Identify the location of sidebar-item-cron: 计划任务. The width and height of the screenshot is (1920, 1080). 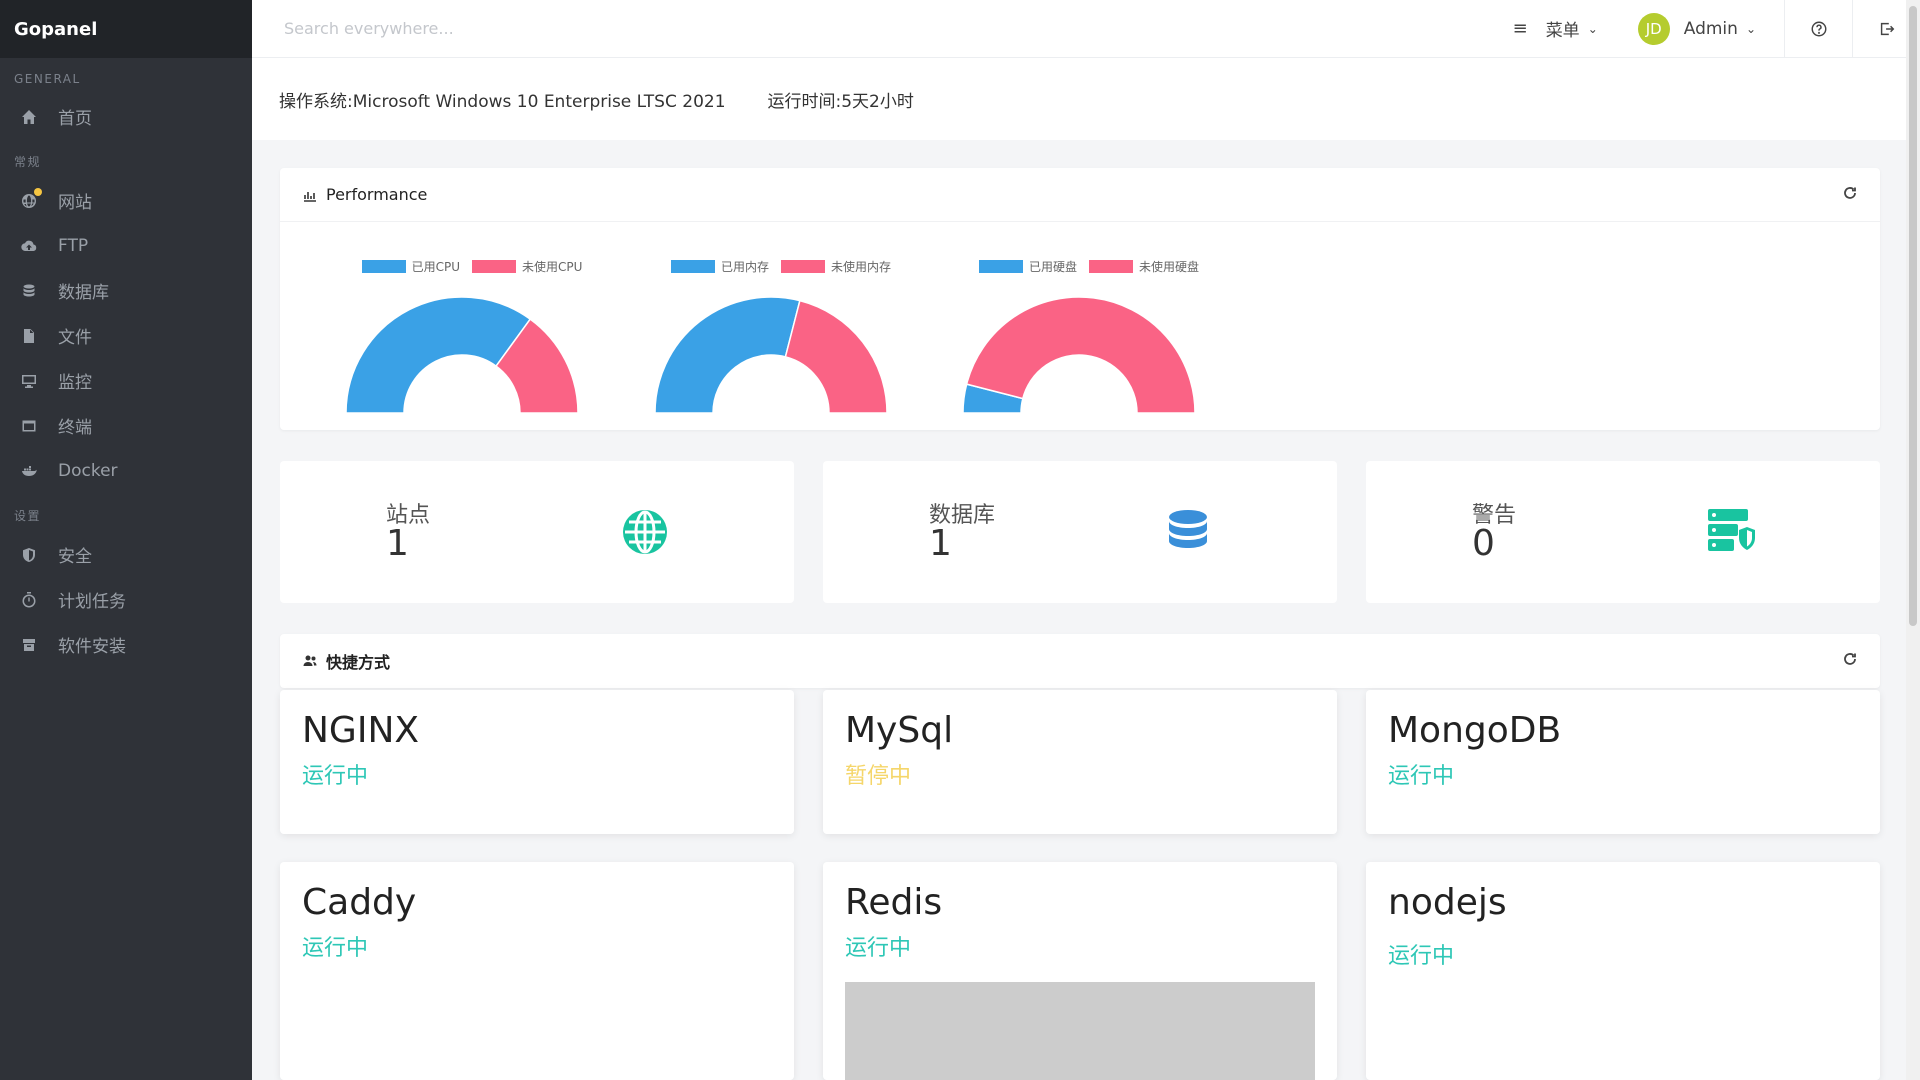
(126, 599).